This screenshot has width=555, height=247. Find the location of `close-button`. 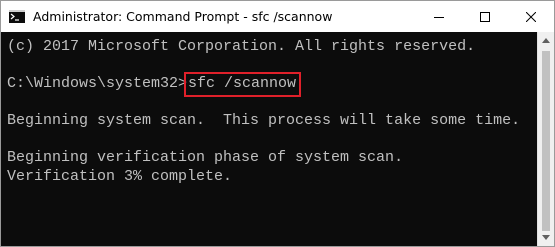

close-button is located at coordinates (531, 16).